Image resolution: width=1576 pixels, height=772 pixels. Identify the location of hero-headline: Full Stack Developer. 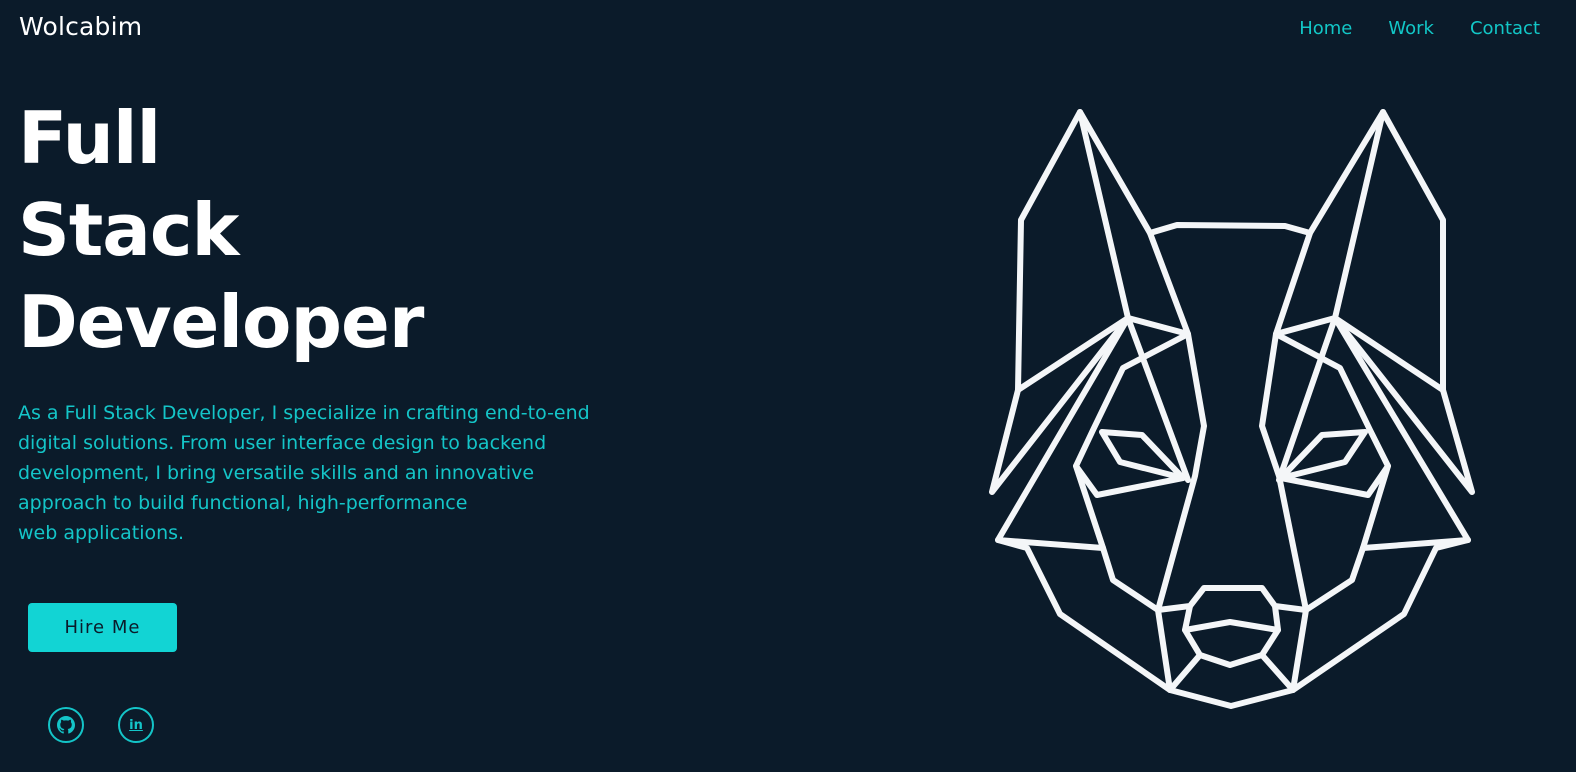
(221, 230).